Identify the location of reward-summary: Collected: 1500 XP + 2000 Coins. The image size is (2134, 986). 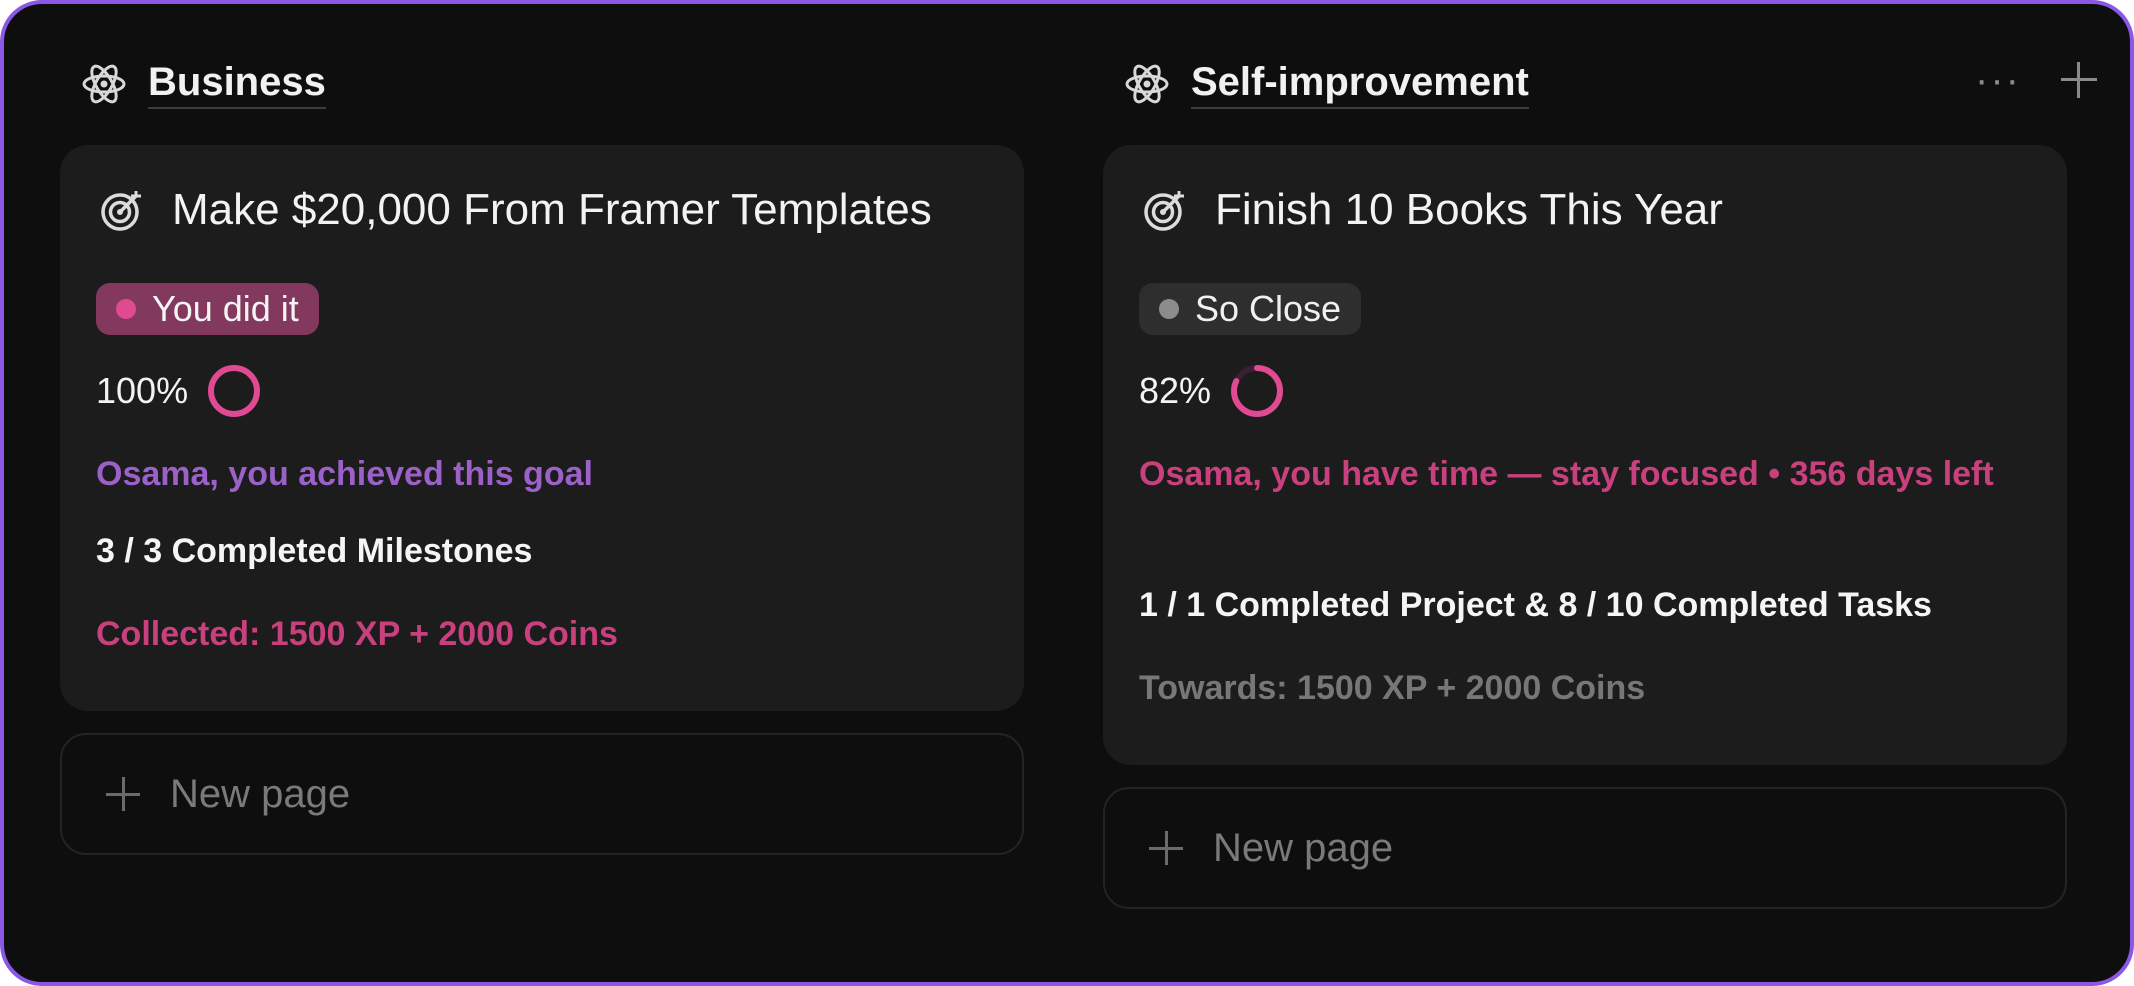
(357, 634).